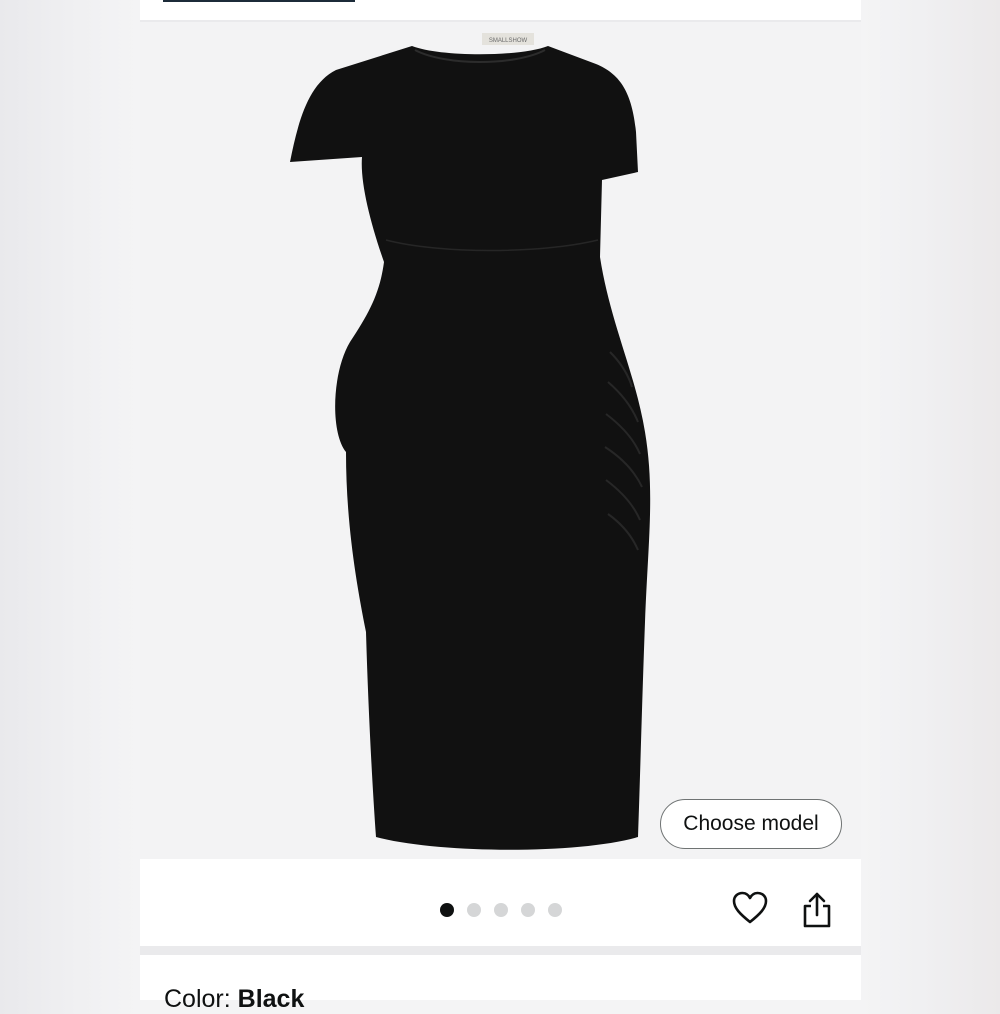 The height and width of the screenshot is (1014, 1000). Describe the element at coordinates (259, 1) in the screenshot. I see `active-tab-indicator` at that location.